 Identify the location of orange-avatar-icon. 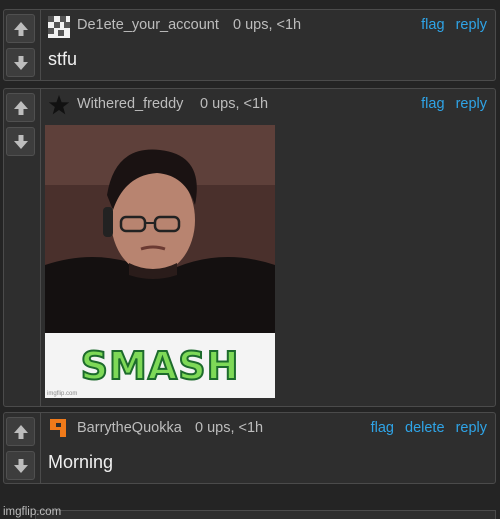
(59, 429).